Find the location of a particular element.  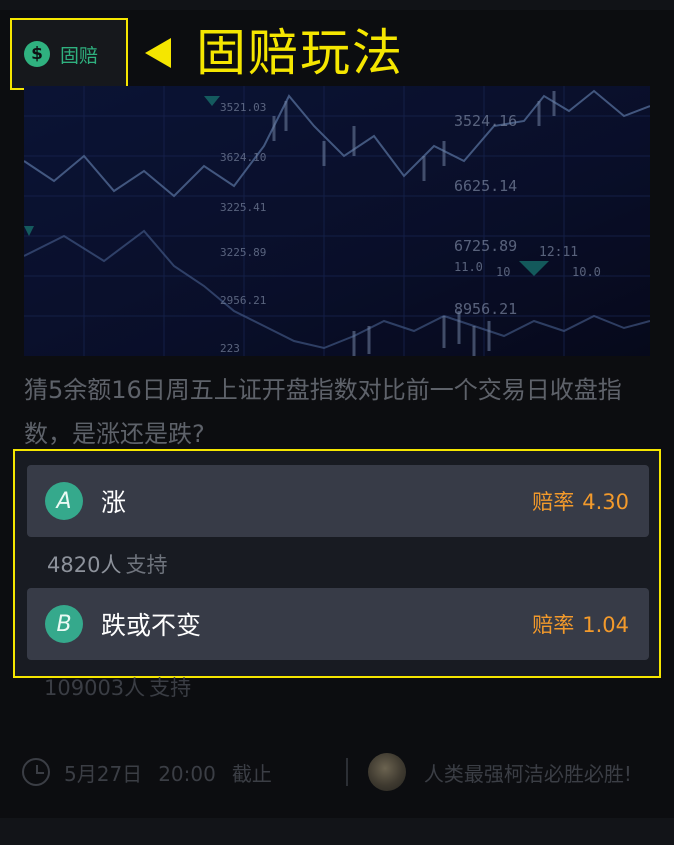

supporters-suffix-a: 支持 is located at coordinates (146, 565).